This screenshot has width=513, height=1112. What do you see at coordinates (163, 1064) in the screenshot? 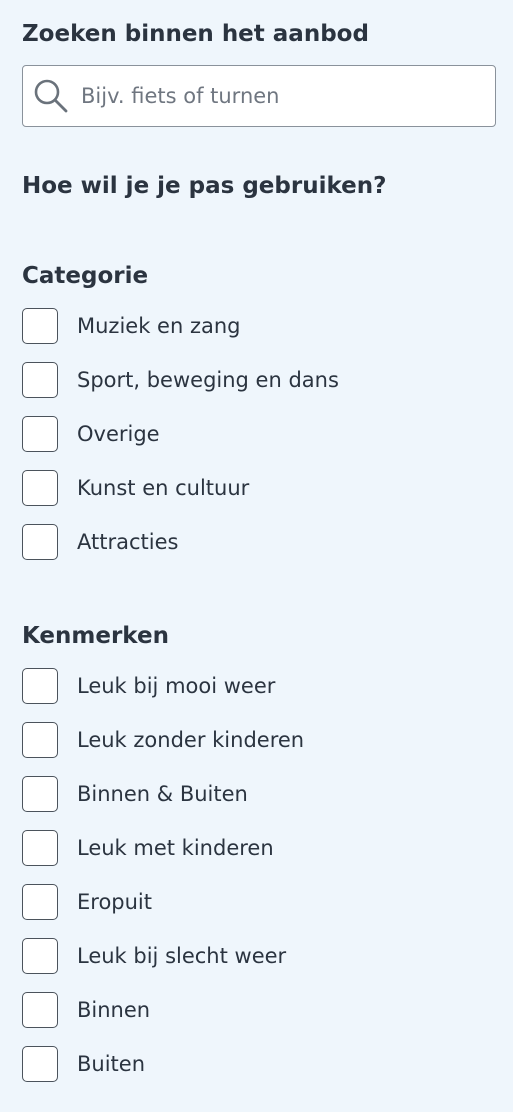
I see `feature-option: Buiten` at bounding box center [163, 1064].